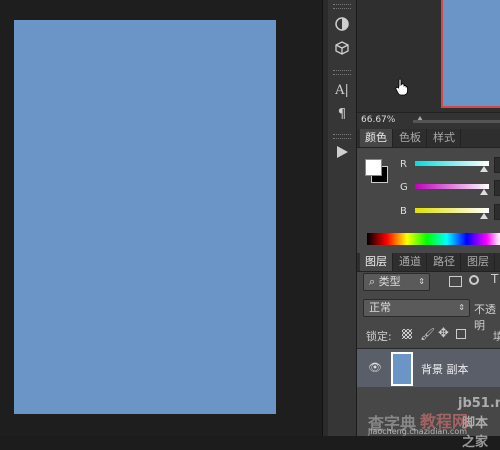 This screenshot has width=500, height=450. I want to click on tab-styles: 样式, so click(444, 138).